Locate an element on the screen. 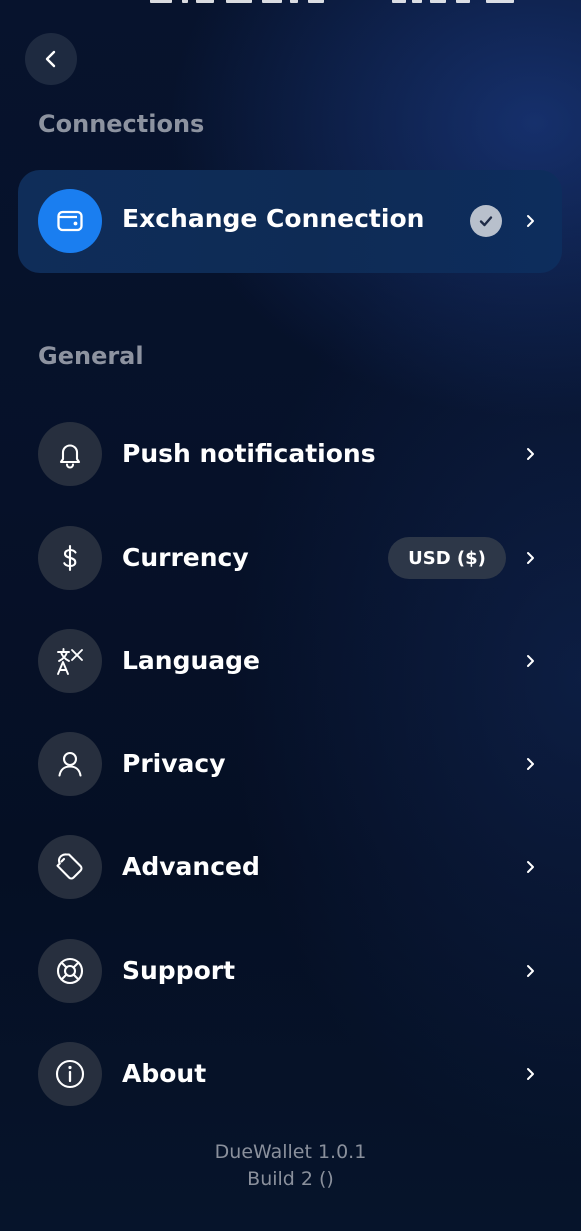  currency-item: Currency USD ($) is located at coordinates (290, 558).